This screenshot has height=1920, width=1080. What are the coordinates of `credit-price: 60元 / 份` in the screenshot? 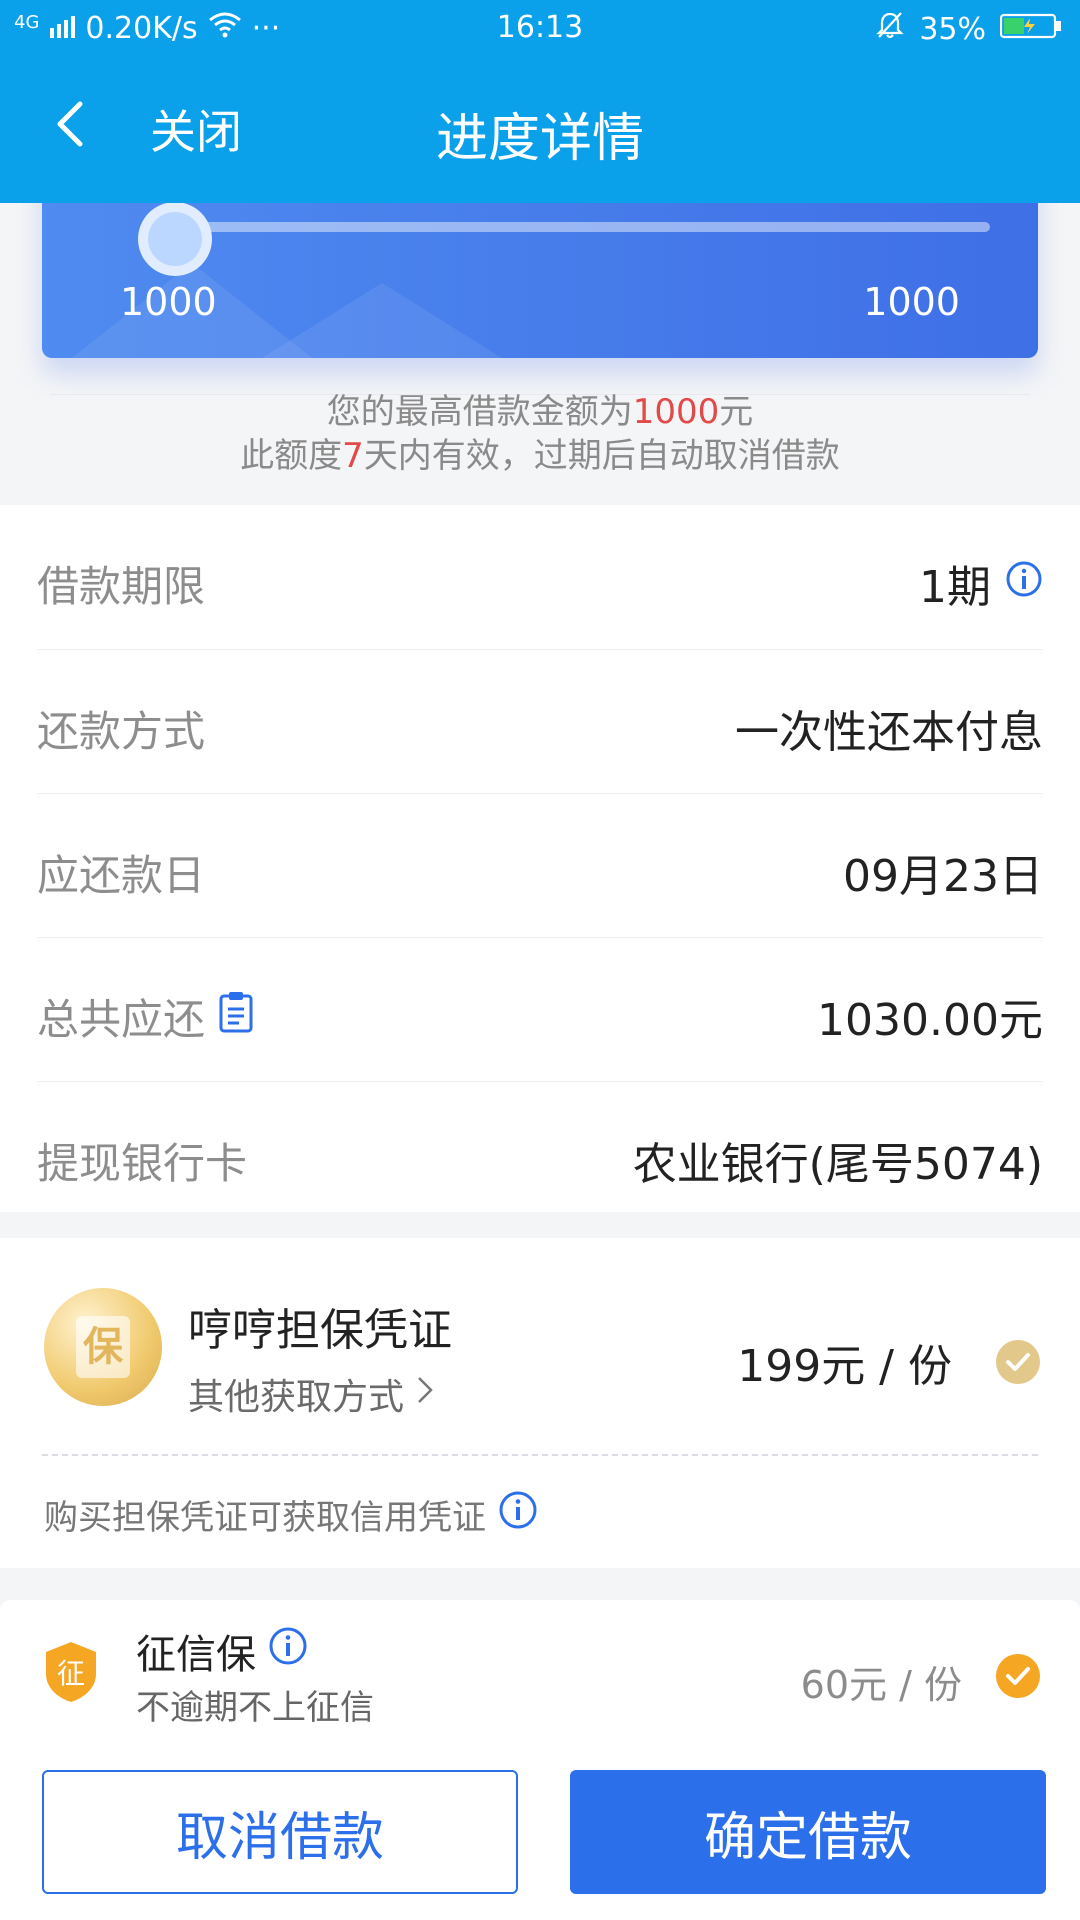 It's located at (881, 1685).